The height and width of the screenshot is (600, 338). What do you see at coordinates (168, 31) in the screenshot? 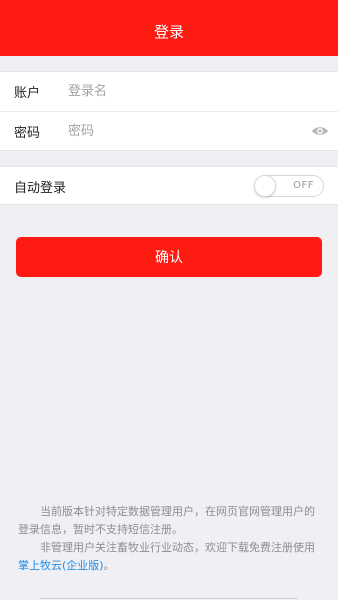
I see `page-title: 登录` at bounding box center [168, 31].